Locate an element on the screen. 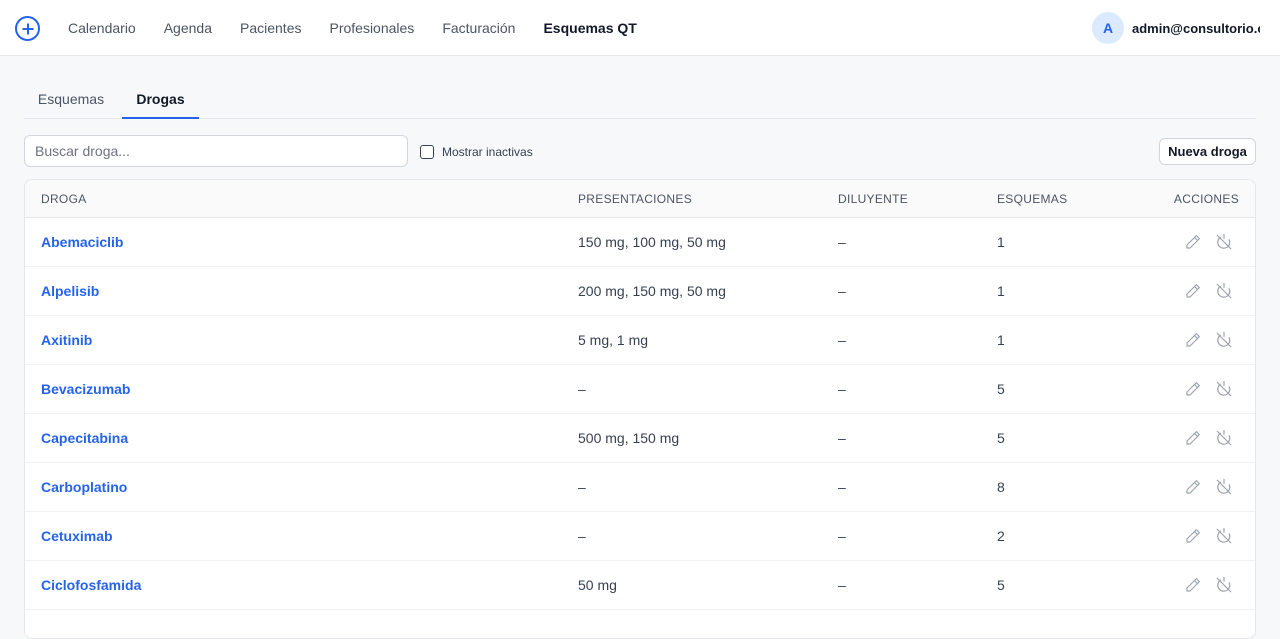 The width and height of the screenshot is (1280, 639). header-diluyente: DILUYENTE is located at coordinates (873, 199).